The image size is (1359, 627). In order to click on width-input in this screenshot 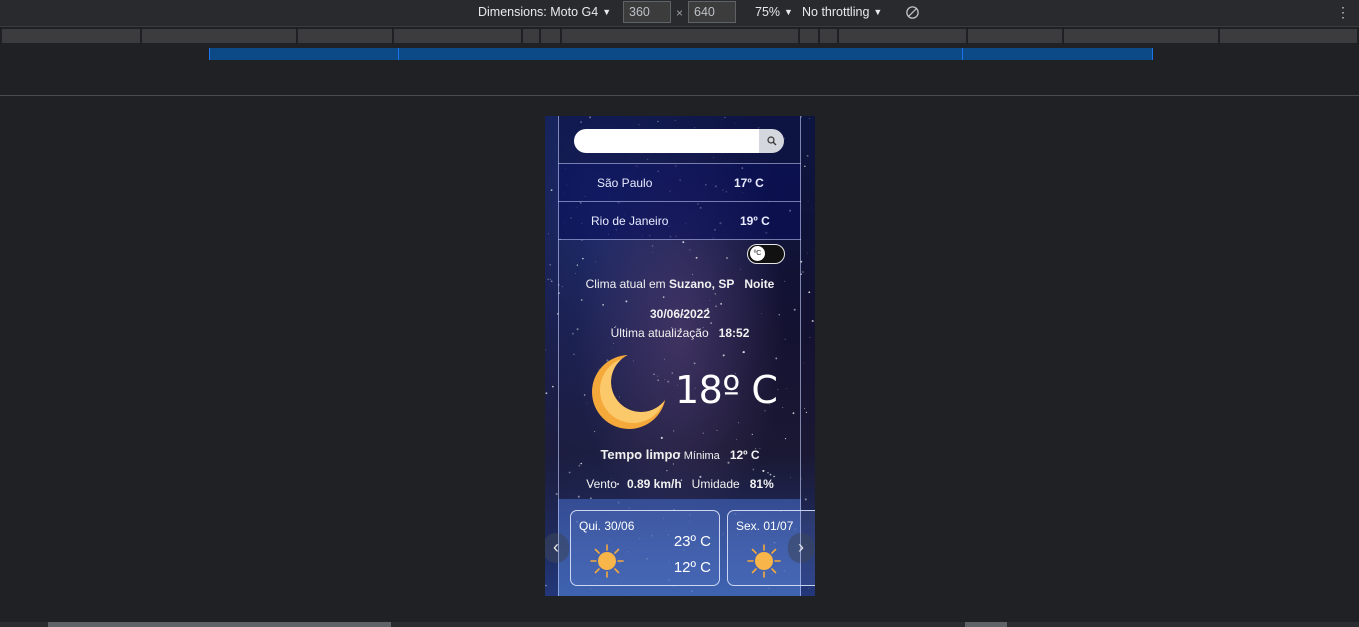, I will do `click(647, 12)`.